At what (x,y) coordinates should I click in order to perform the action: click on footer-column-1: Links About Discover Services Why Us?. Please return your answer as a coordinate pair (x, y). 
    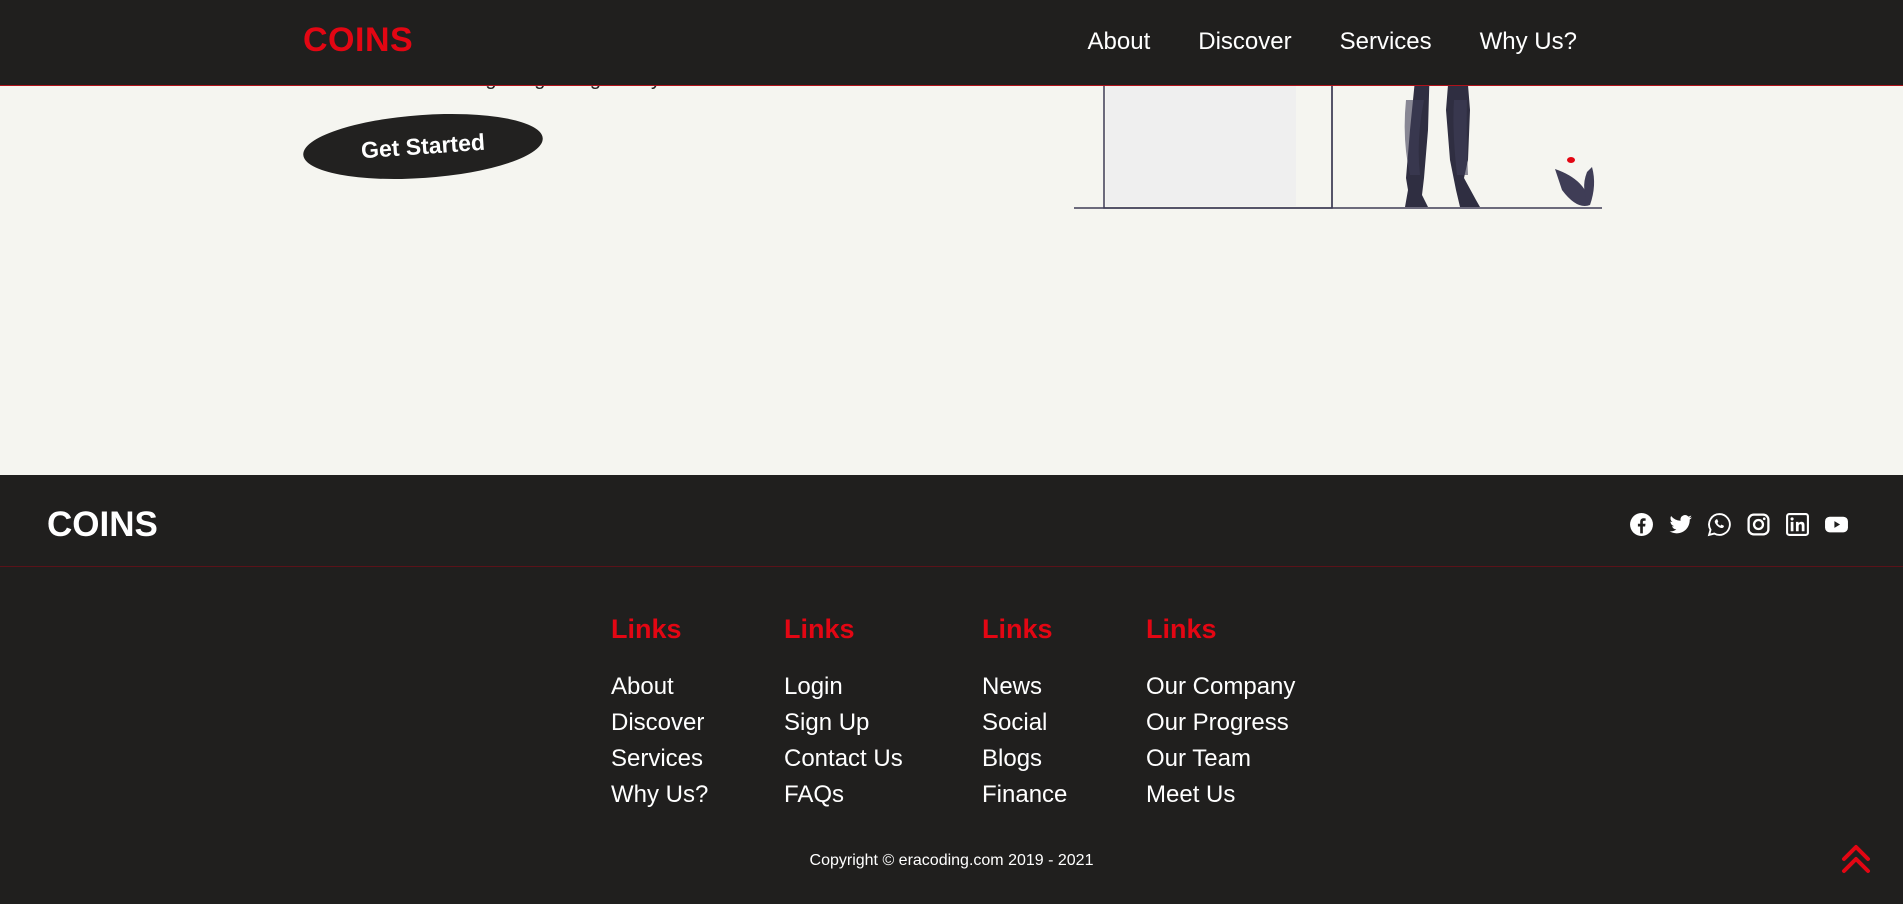
    Looking at the image, I should click on (659, 713).